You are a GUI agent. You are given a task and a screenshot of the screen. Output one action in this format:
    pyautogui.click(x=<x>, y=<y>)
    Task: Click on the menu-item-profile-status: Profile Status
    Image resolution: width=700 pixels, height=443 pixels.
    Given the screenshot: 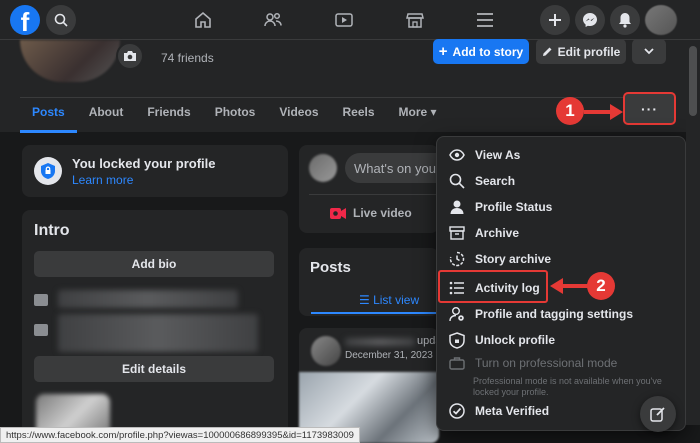 What is the action you would take?
    pyautogui.click(x=562, y=207)
    